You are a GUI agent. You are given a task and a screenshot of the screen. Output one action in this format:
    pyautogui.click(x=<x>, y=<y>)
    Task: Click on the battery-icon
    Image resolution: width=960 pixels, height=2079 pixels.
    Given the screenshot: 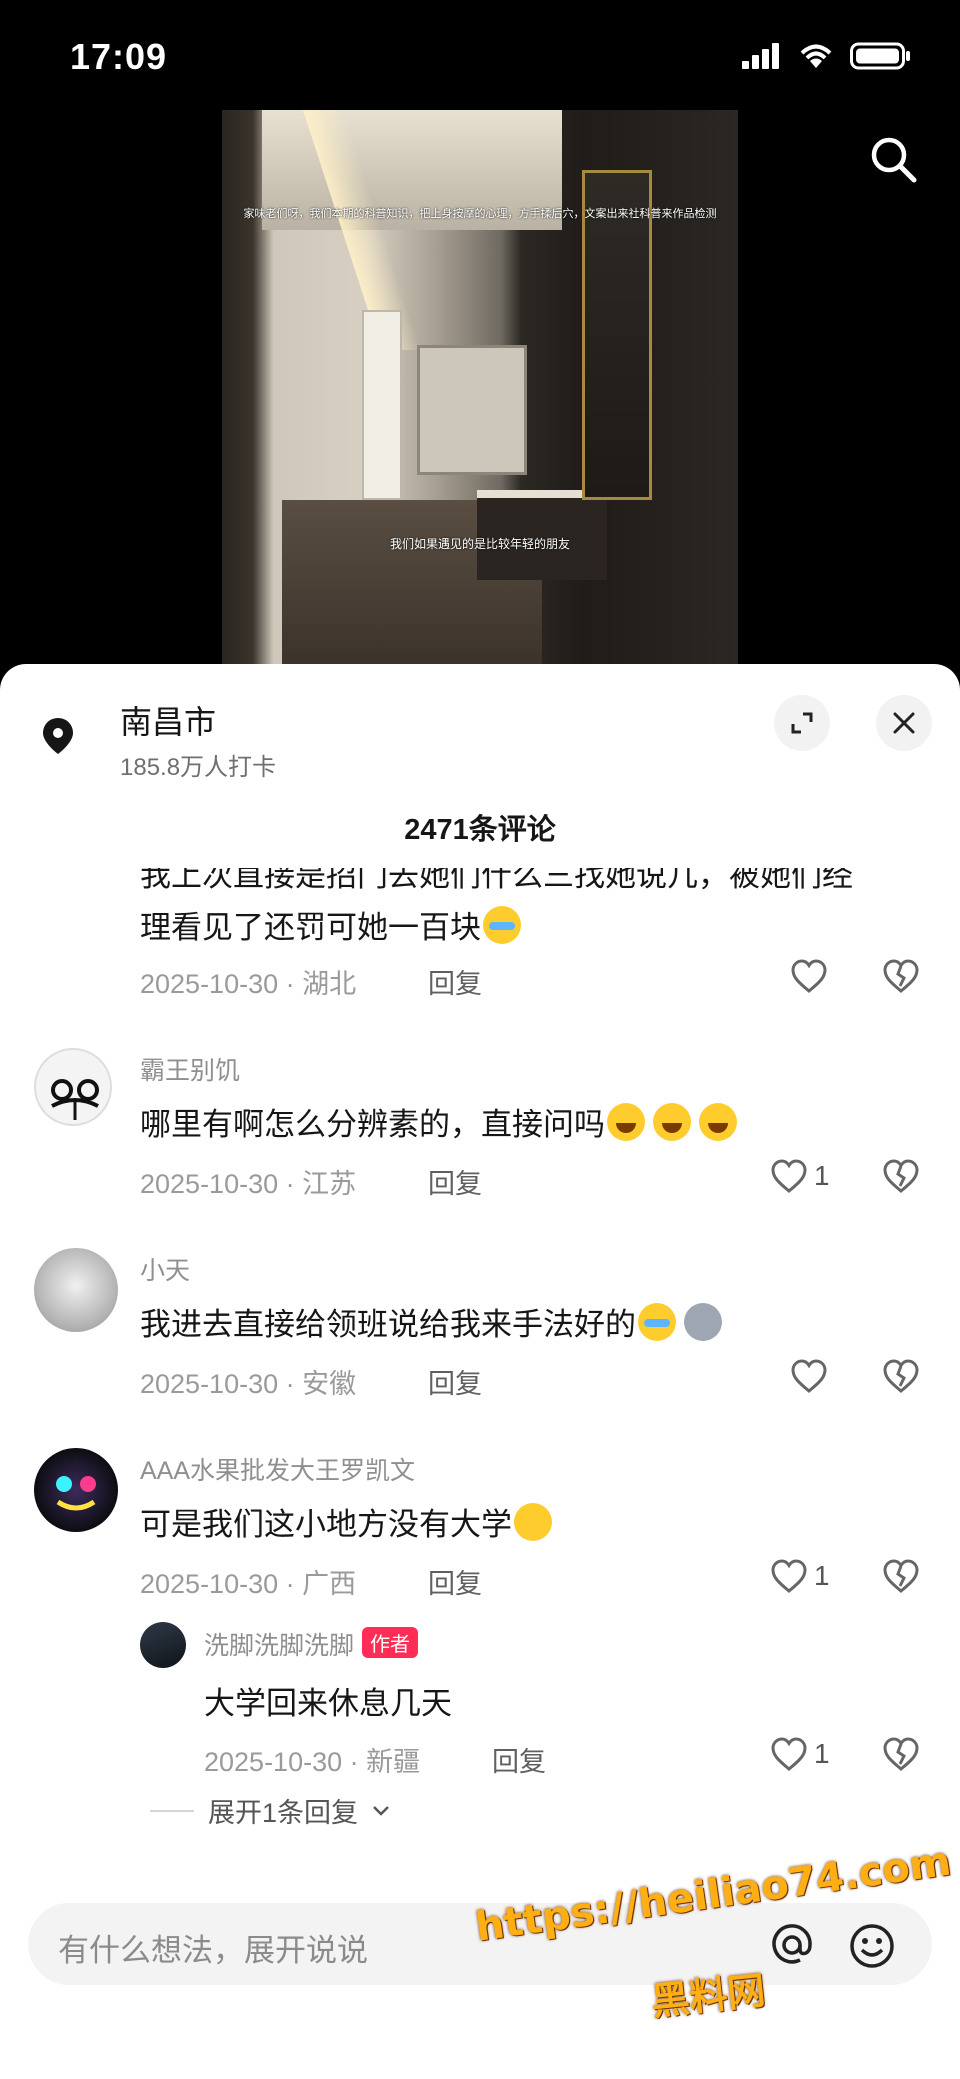 What is the action you would take?
    pyautogui.click(x=880, y=56)
    